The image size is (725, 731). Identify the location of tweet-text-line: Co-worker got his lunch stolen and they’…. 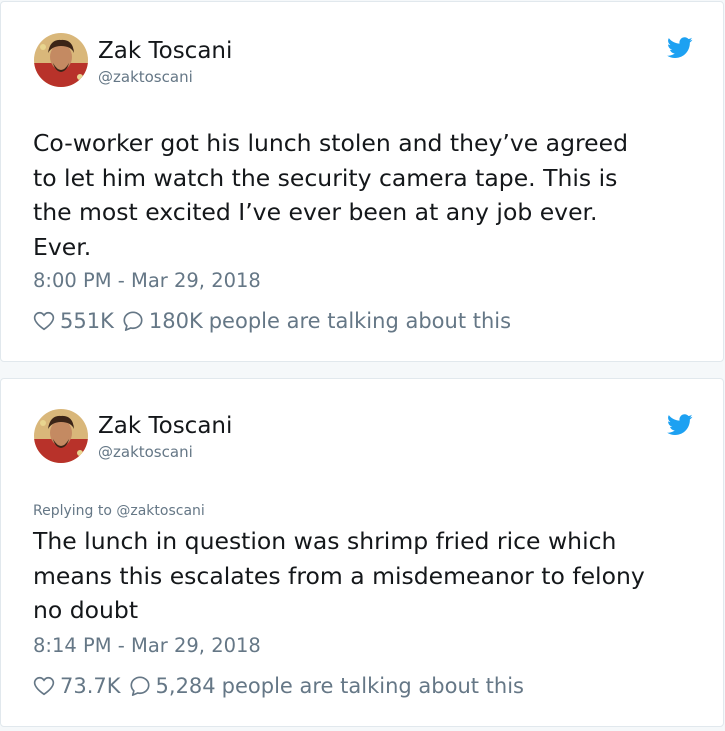
(330, 143).